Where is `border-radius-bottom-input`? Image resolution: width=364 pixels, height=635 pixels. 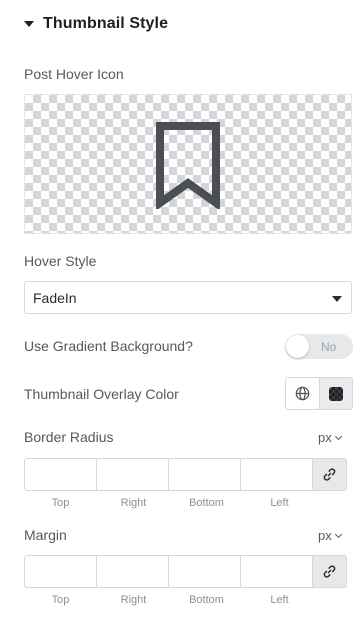 border-radius-bottom-input is located at coordinates (204, 474).